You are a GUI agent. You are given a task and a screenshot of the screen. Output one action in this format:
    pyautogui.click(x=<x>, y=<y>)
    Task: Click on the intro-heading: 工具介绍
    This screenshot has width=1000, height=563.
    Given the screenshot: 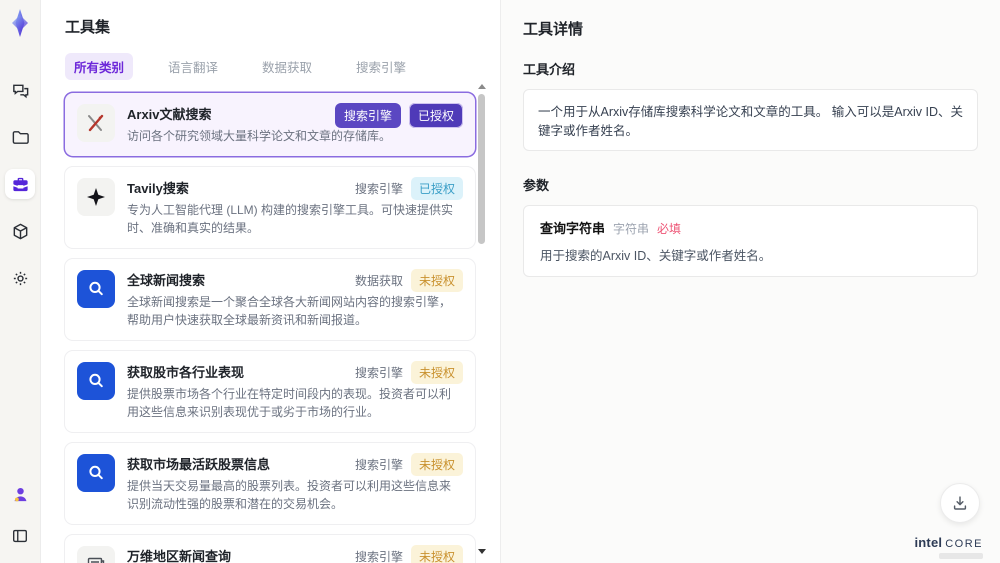 What is the action you would take?
    pyautogui.click(x=549, y=69)
    